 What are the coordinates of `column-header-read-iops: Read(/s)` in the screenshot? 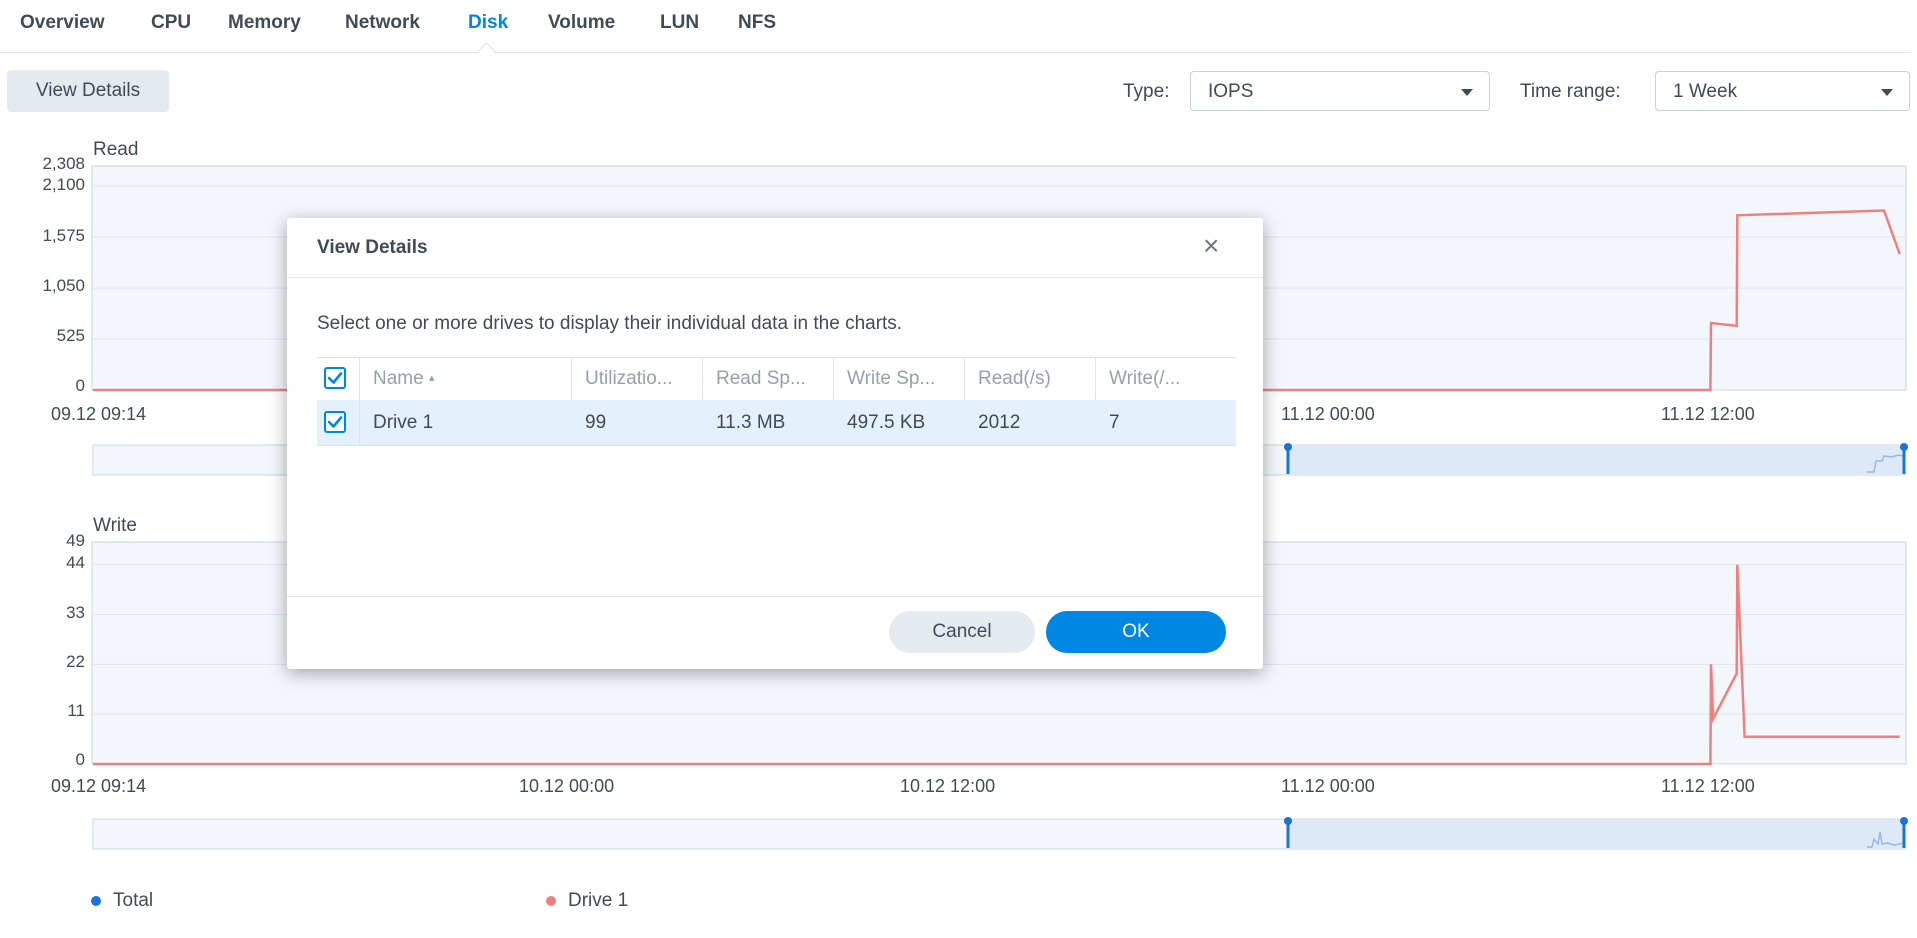 It's located at (1014, 379).